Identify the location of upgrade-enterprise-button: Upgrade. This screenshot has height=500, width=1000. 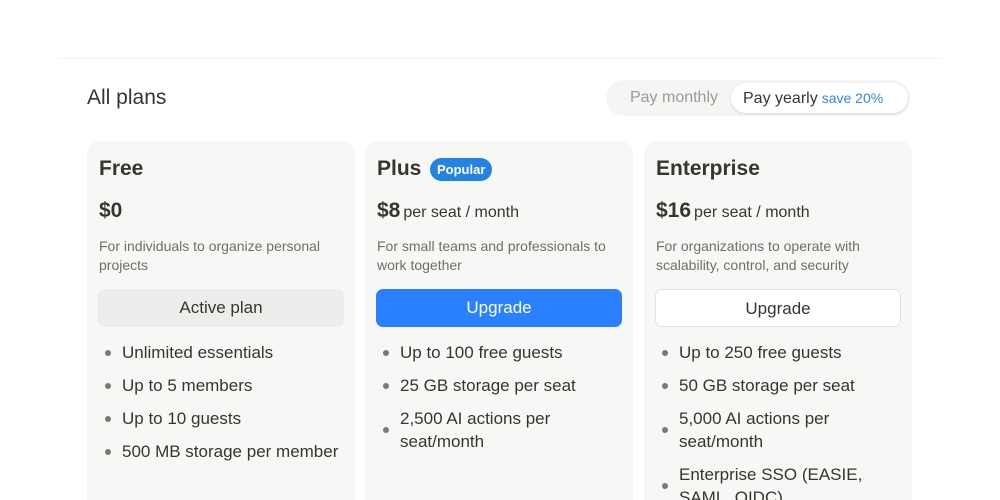
(778, 308).